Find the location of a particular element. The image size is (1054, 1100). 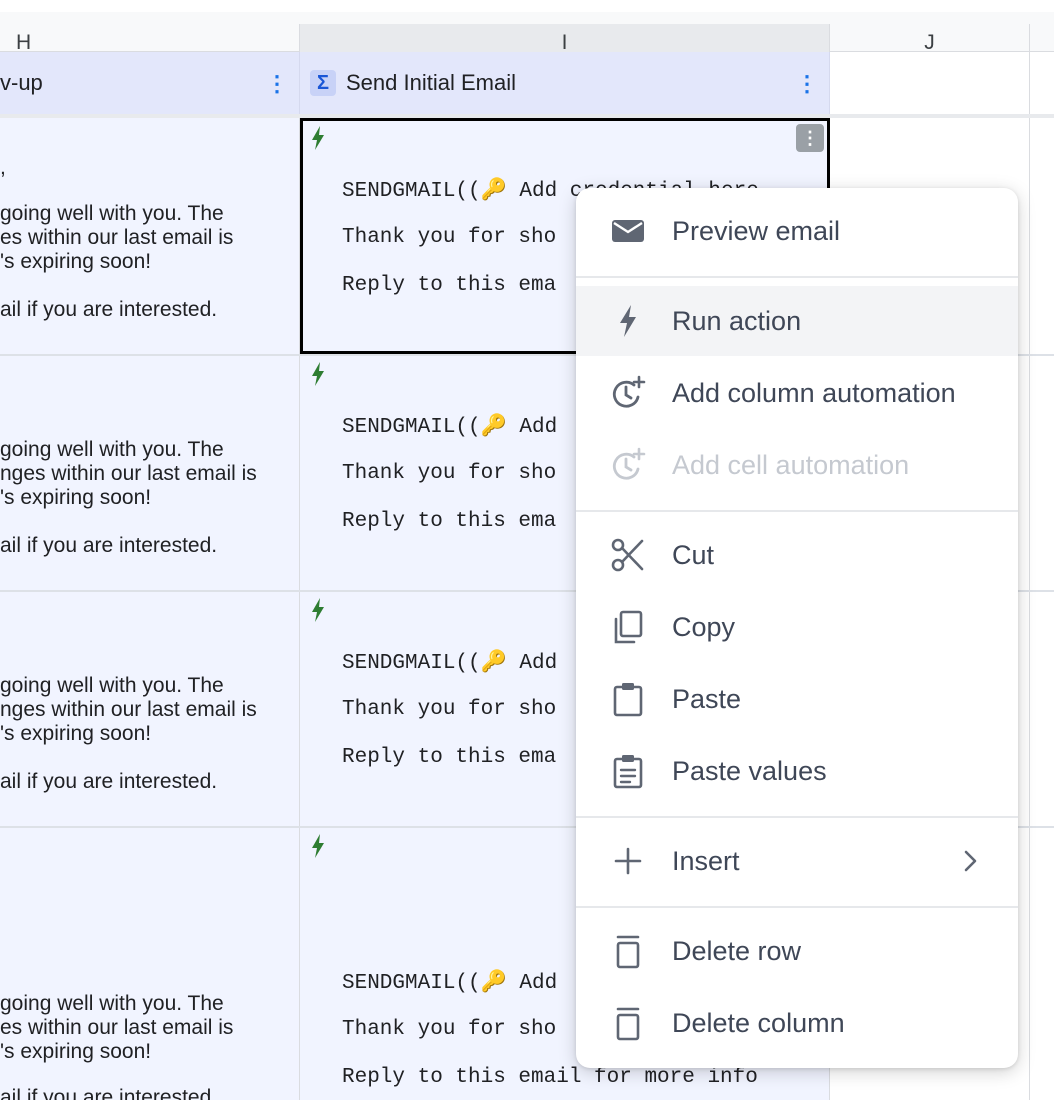

menu-item-label: Cut is located at coordinates (693, 555).